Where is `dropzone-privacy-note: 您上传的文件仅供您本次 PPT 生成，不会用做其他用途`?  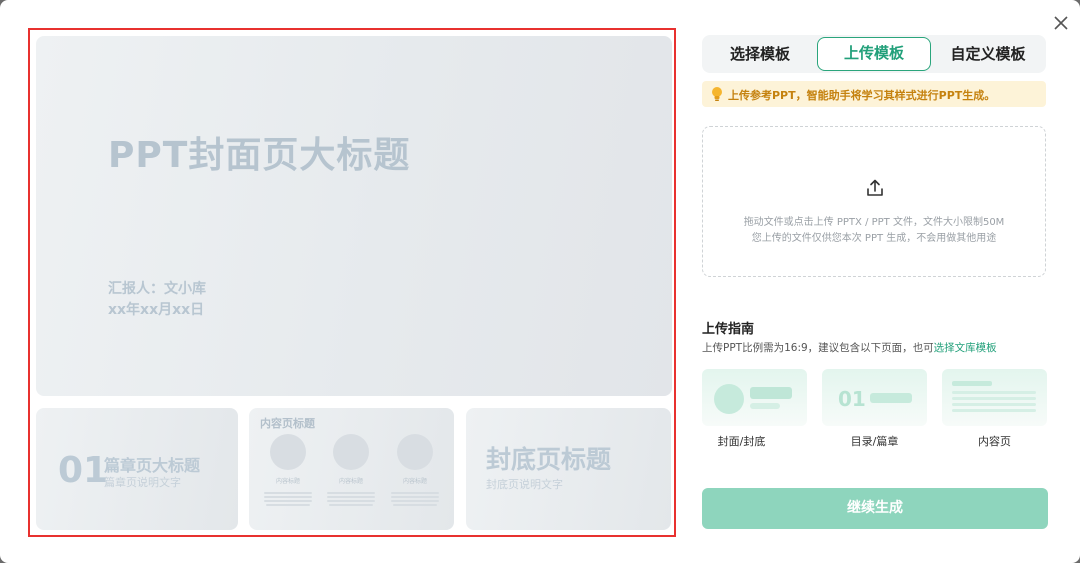
dropzone-privacy-note: 您上传的文件仅供您本次 PPT 生成，不会用做其他用途 is located at coordinates (874, 238).